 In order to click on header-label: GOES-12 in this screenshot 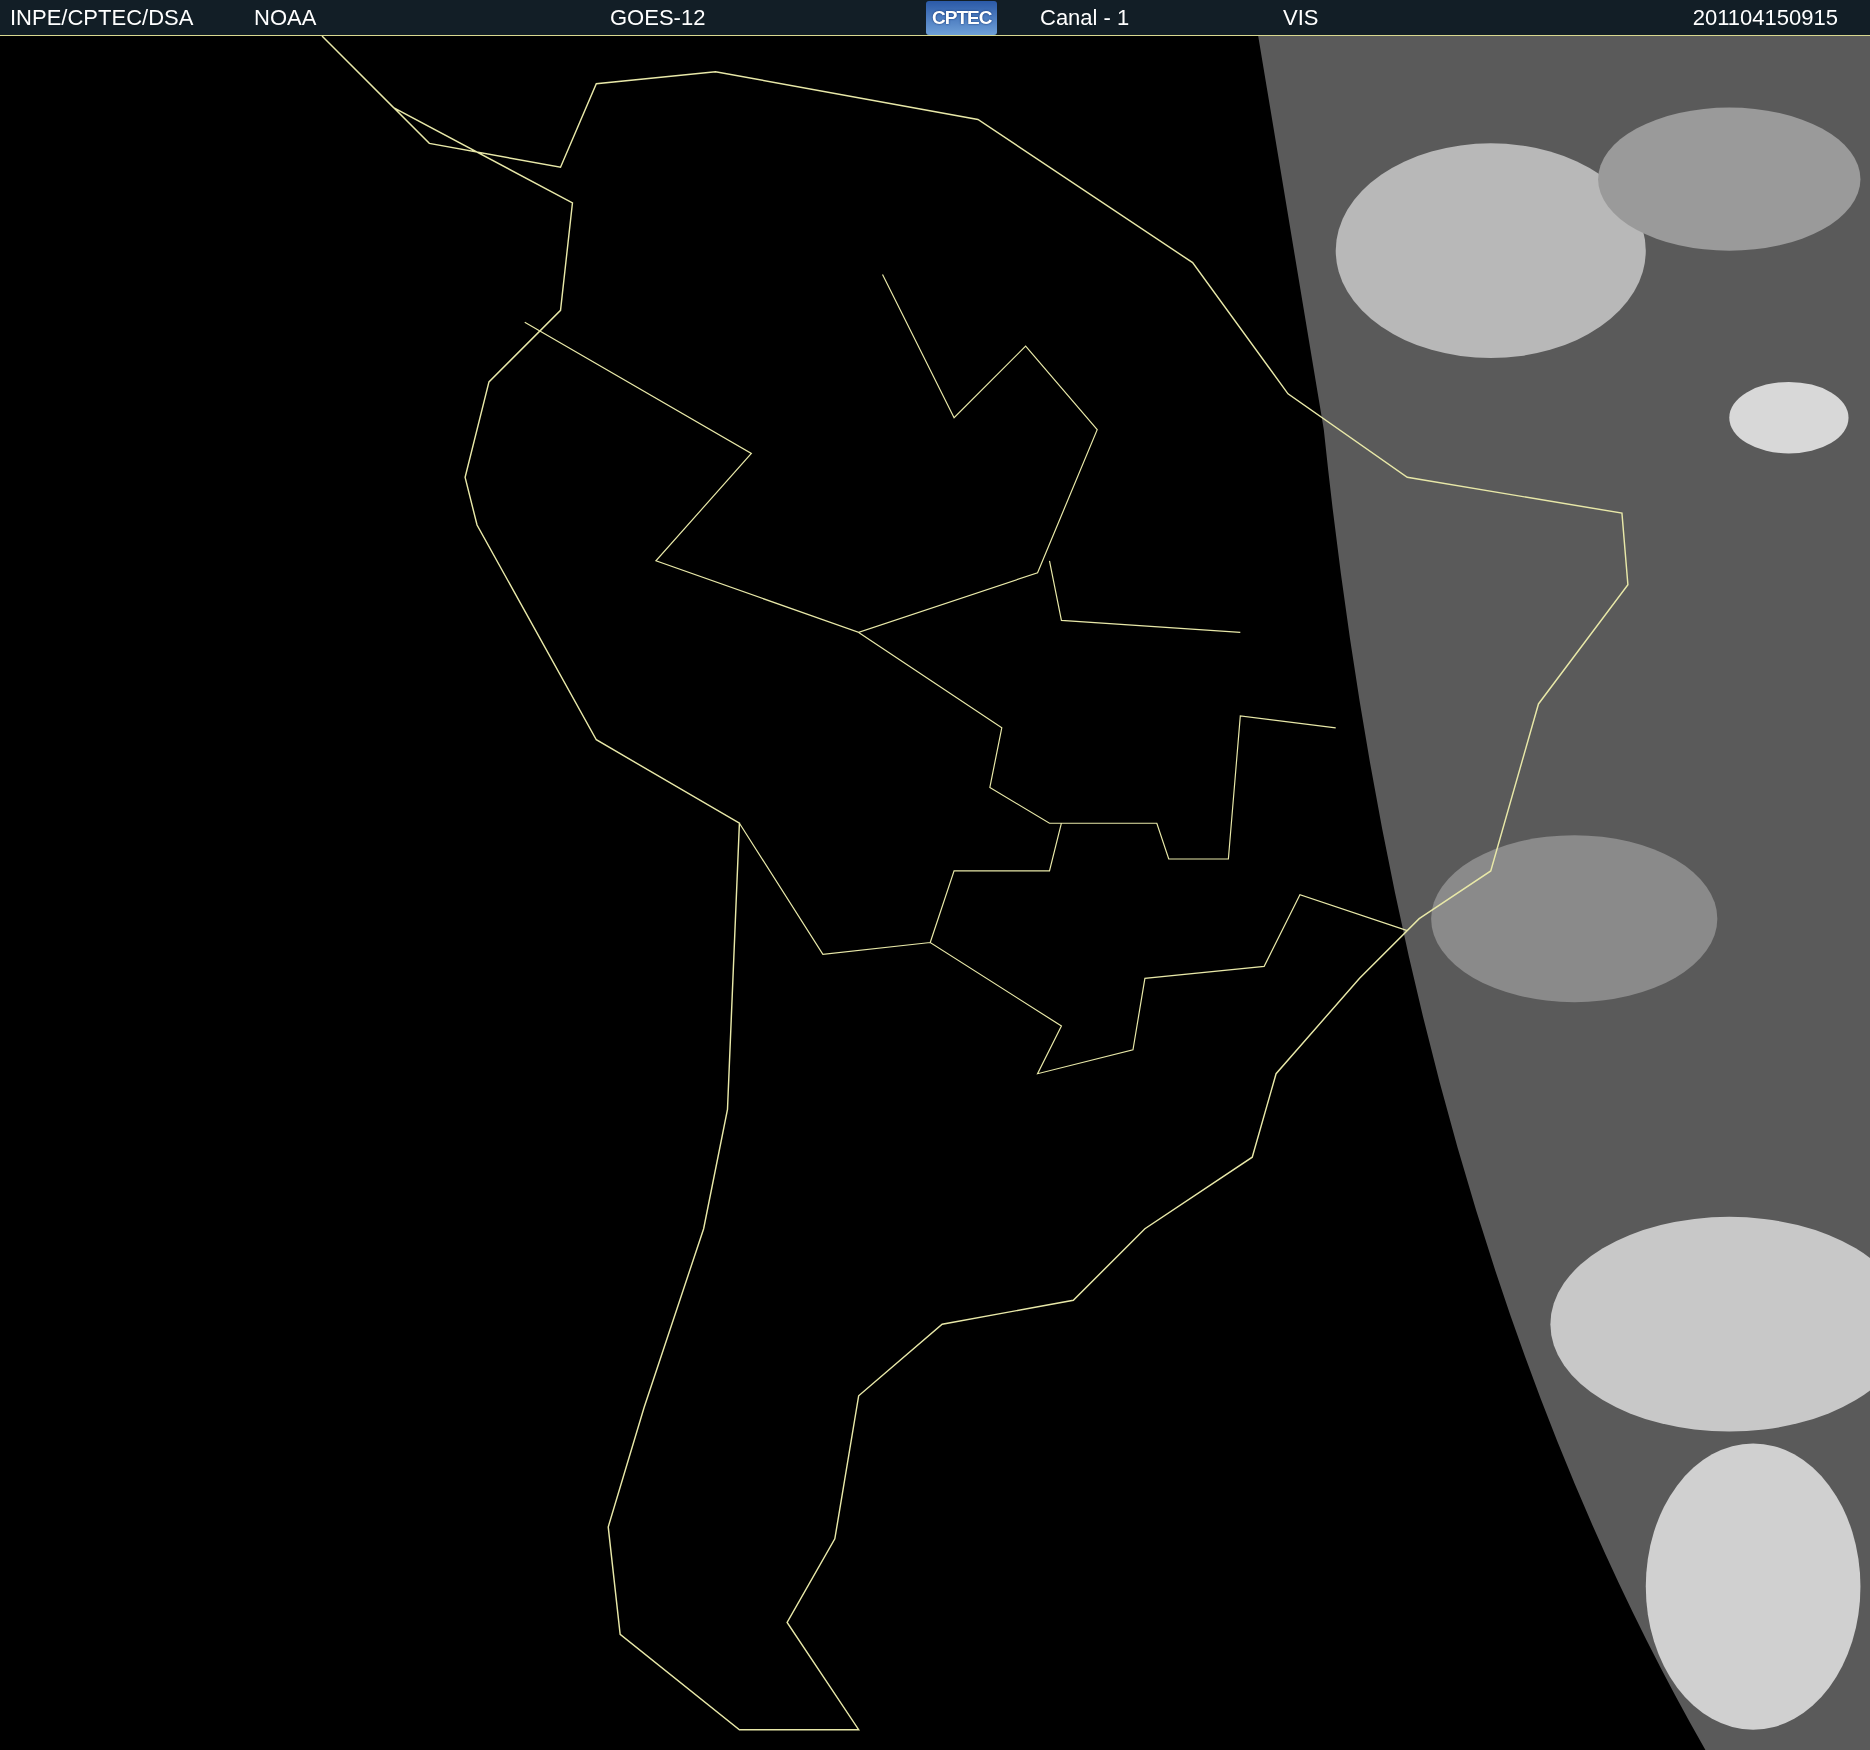, I will do `click(658, 17)`.